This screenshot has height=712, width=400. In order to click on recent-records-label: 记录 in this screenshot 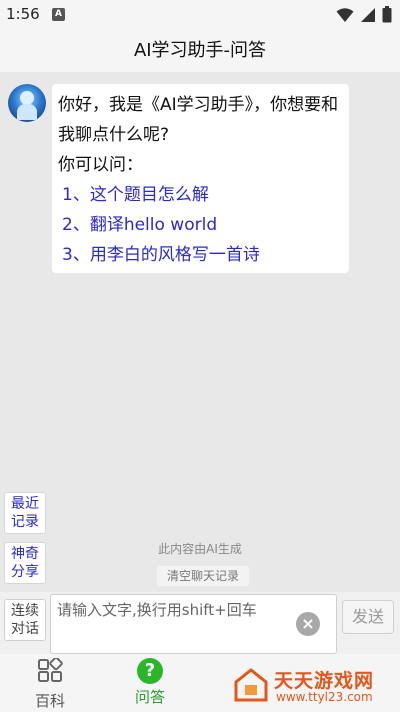, I will do `click(25, 522)`.